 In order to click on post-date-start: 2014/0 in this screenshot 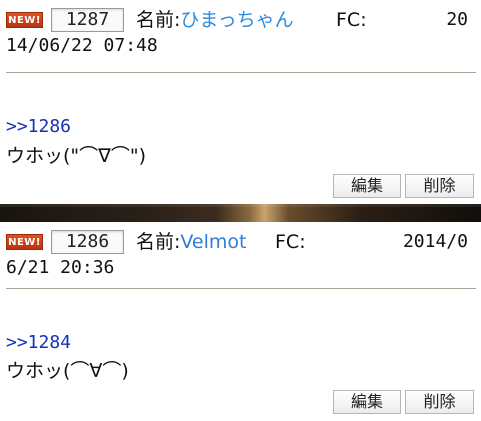, I will do `click(435, 241)`.